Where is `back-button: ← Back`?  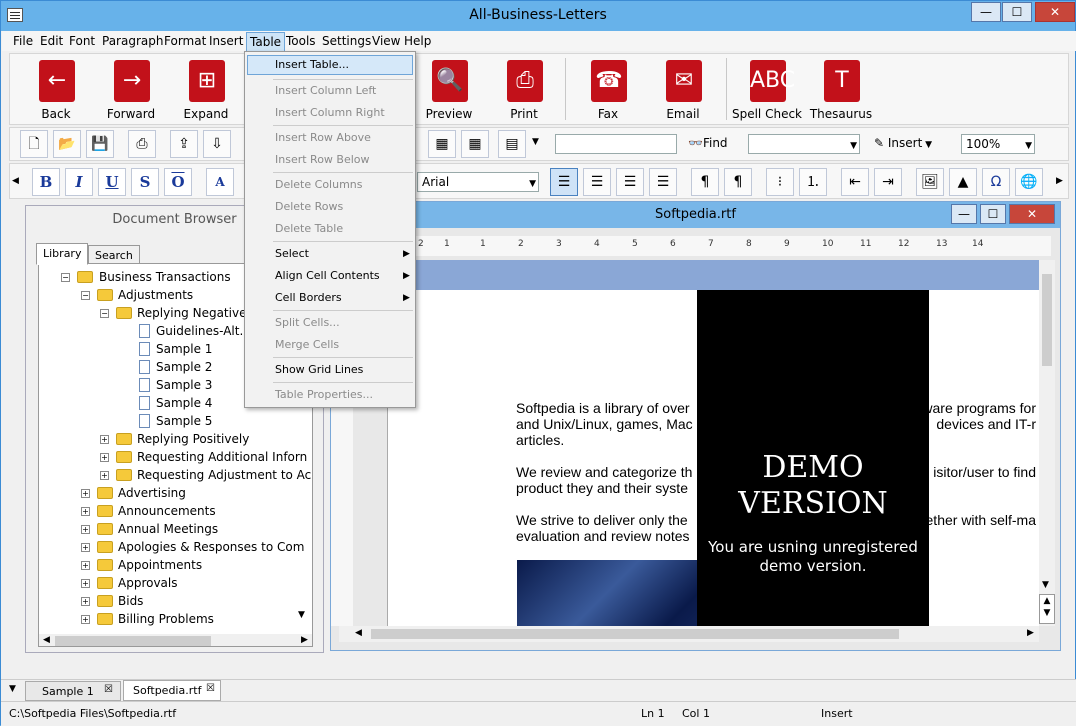
back-button: ← Back is located at coordinates (56, 90).